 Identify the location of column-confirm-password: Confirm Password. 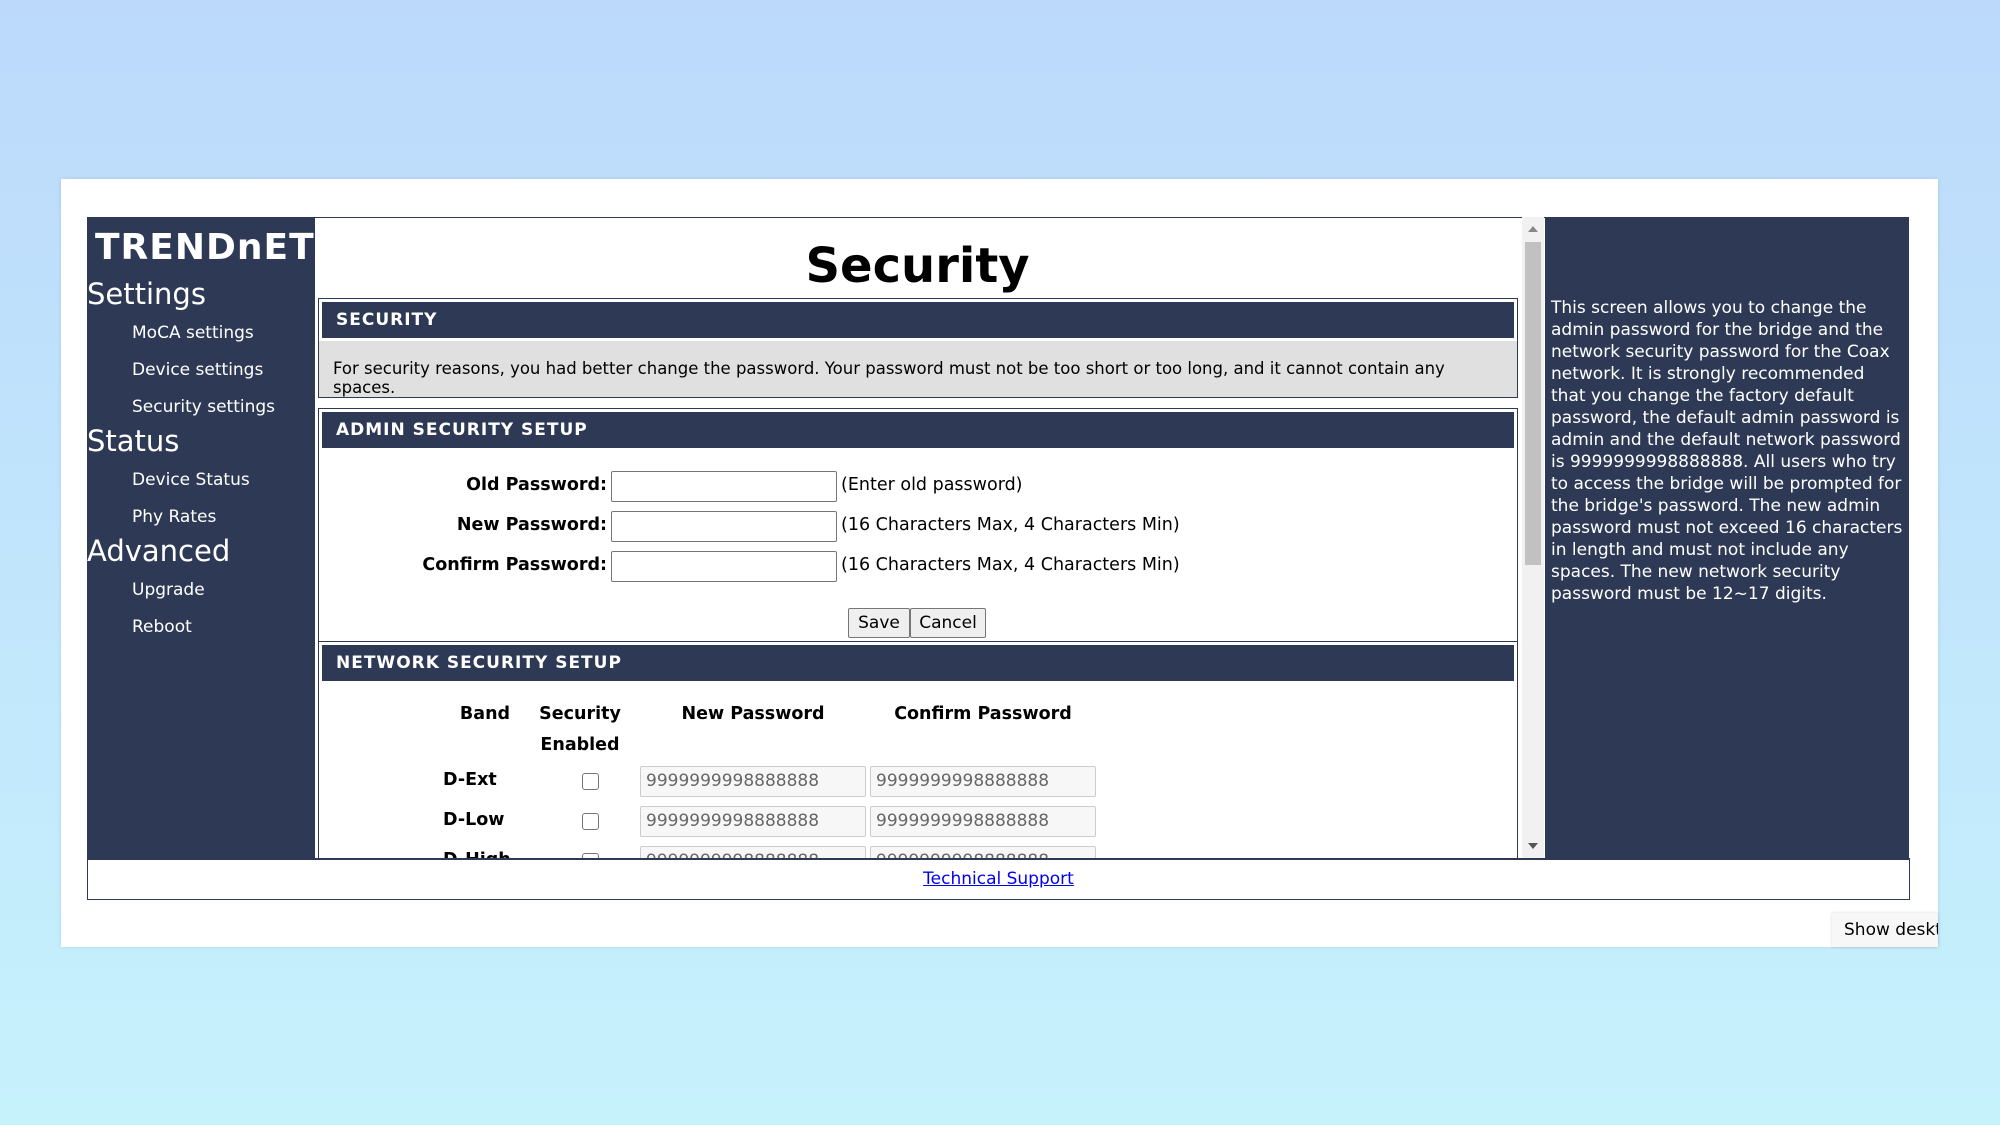
(983, 714).